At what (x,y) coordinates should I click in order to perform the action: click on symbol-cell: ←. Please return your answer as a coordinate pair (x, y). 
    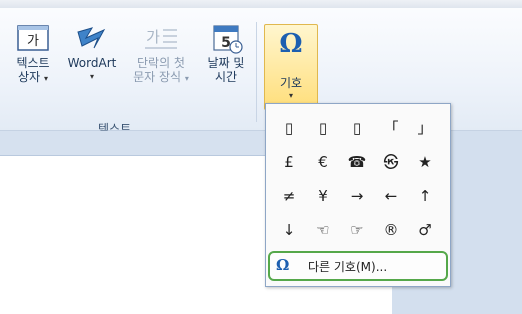
    Looking at the image, I should click on (391, 196).